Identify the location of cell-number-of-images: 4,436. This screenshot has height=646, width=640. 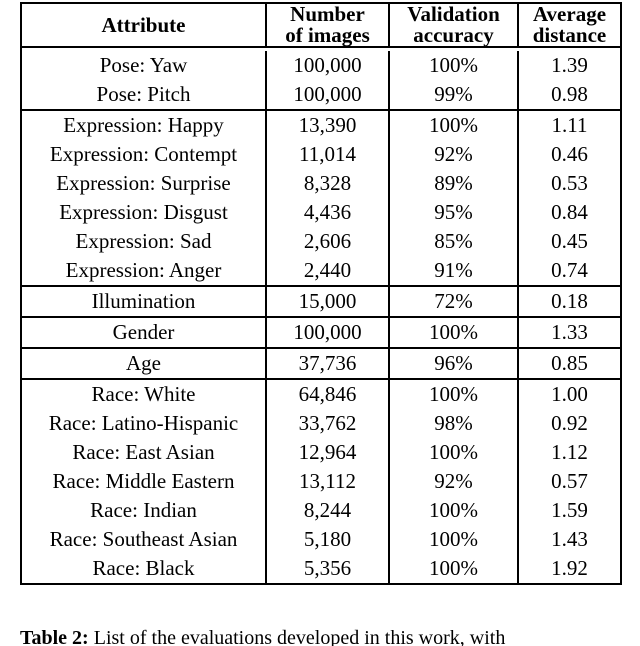
(327, 212).